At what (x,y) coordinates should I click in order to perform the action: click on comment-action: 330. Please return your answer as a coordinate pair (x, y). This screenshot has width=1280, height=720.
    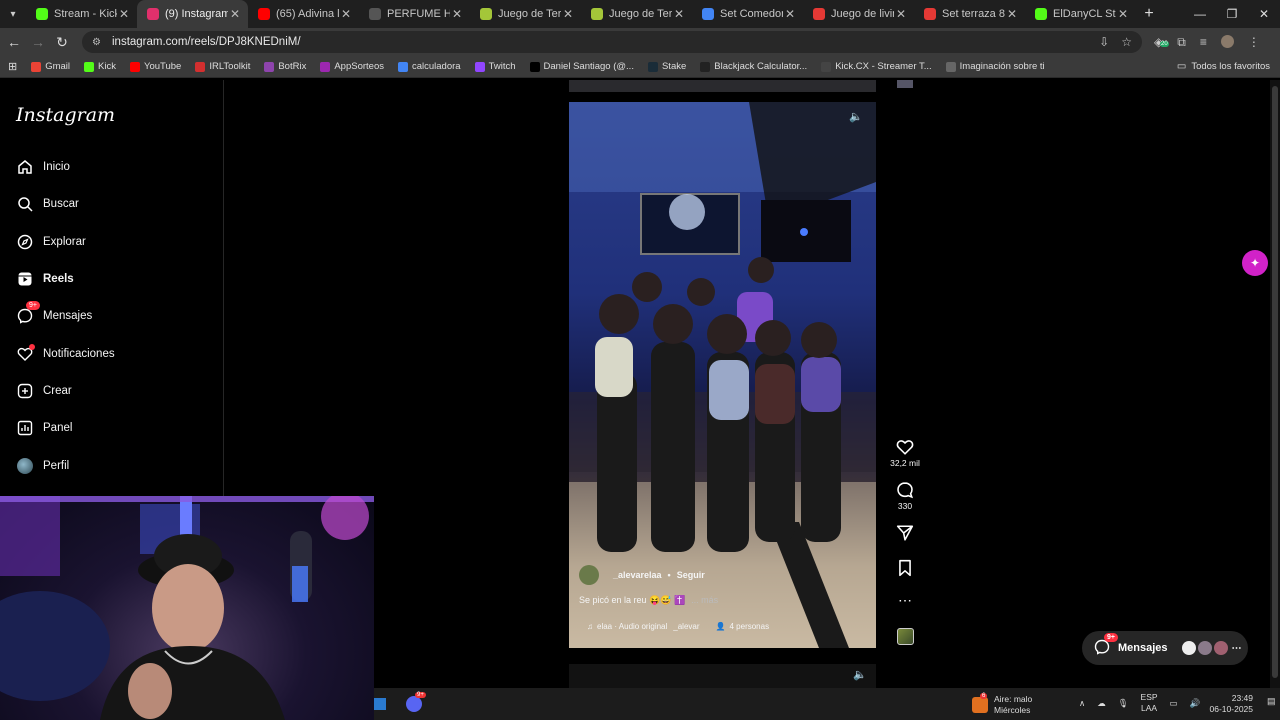
    Looking at the image, I should click on (905, 496).